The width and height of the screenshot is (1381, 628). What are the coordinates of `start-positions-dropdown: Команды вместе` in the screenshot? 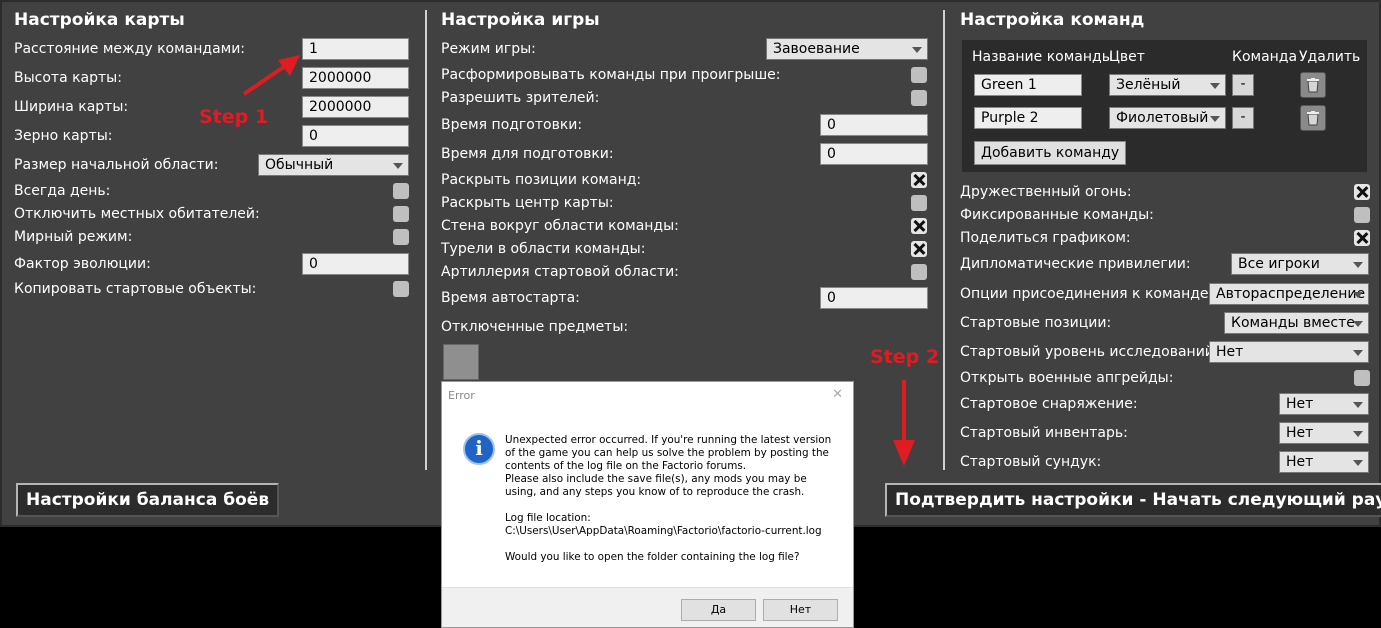 It's located at (1296, 323).